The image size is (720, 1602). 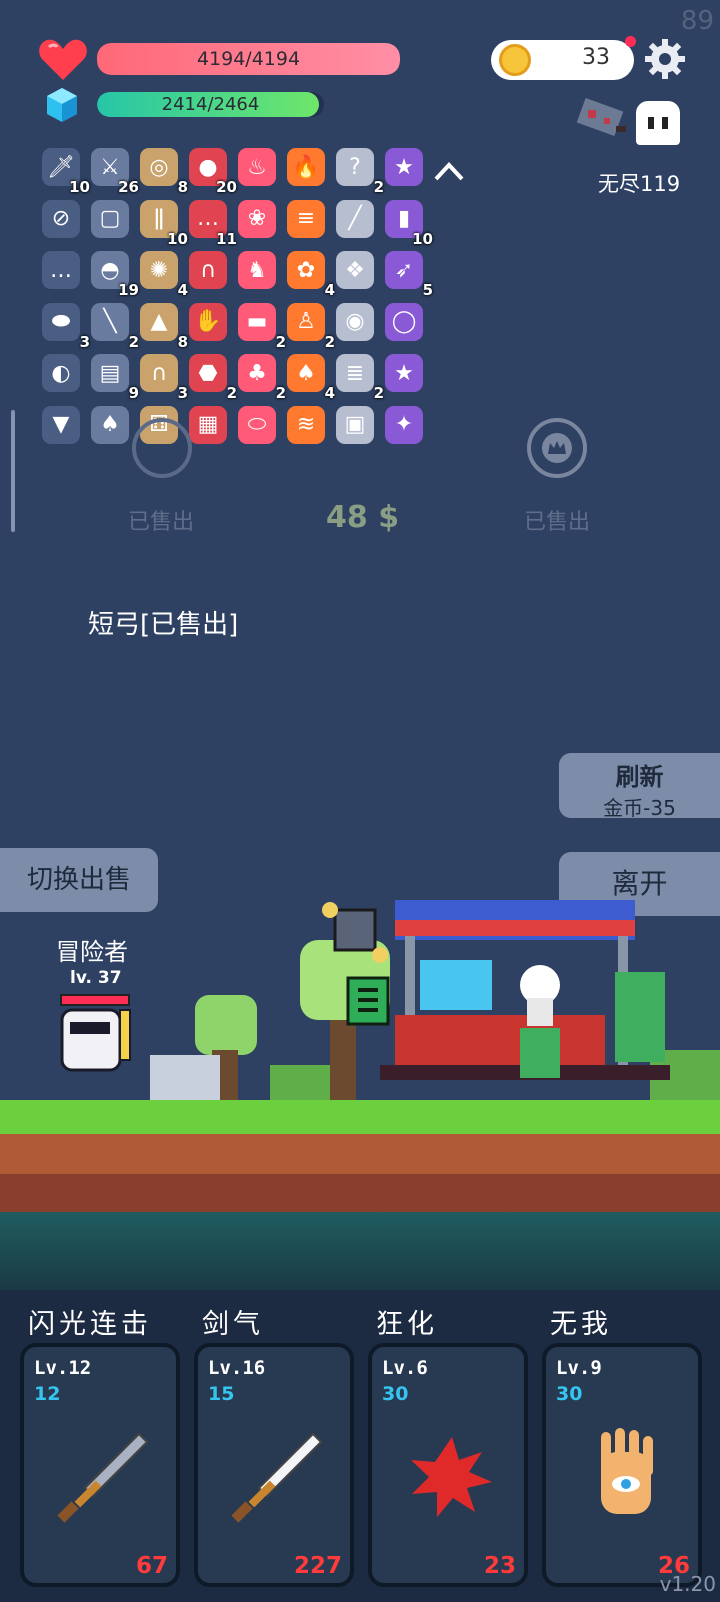 I want to click on cards-icon: ♠, so click(x=114, y=428).